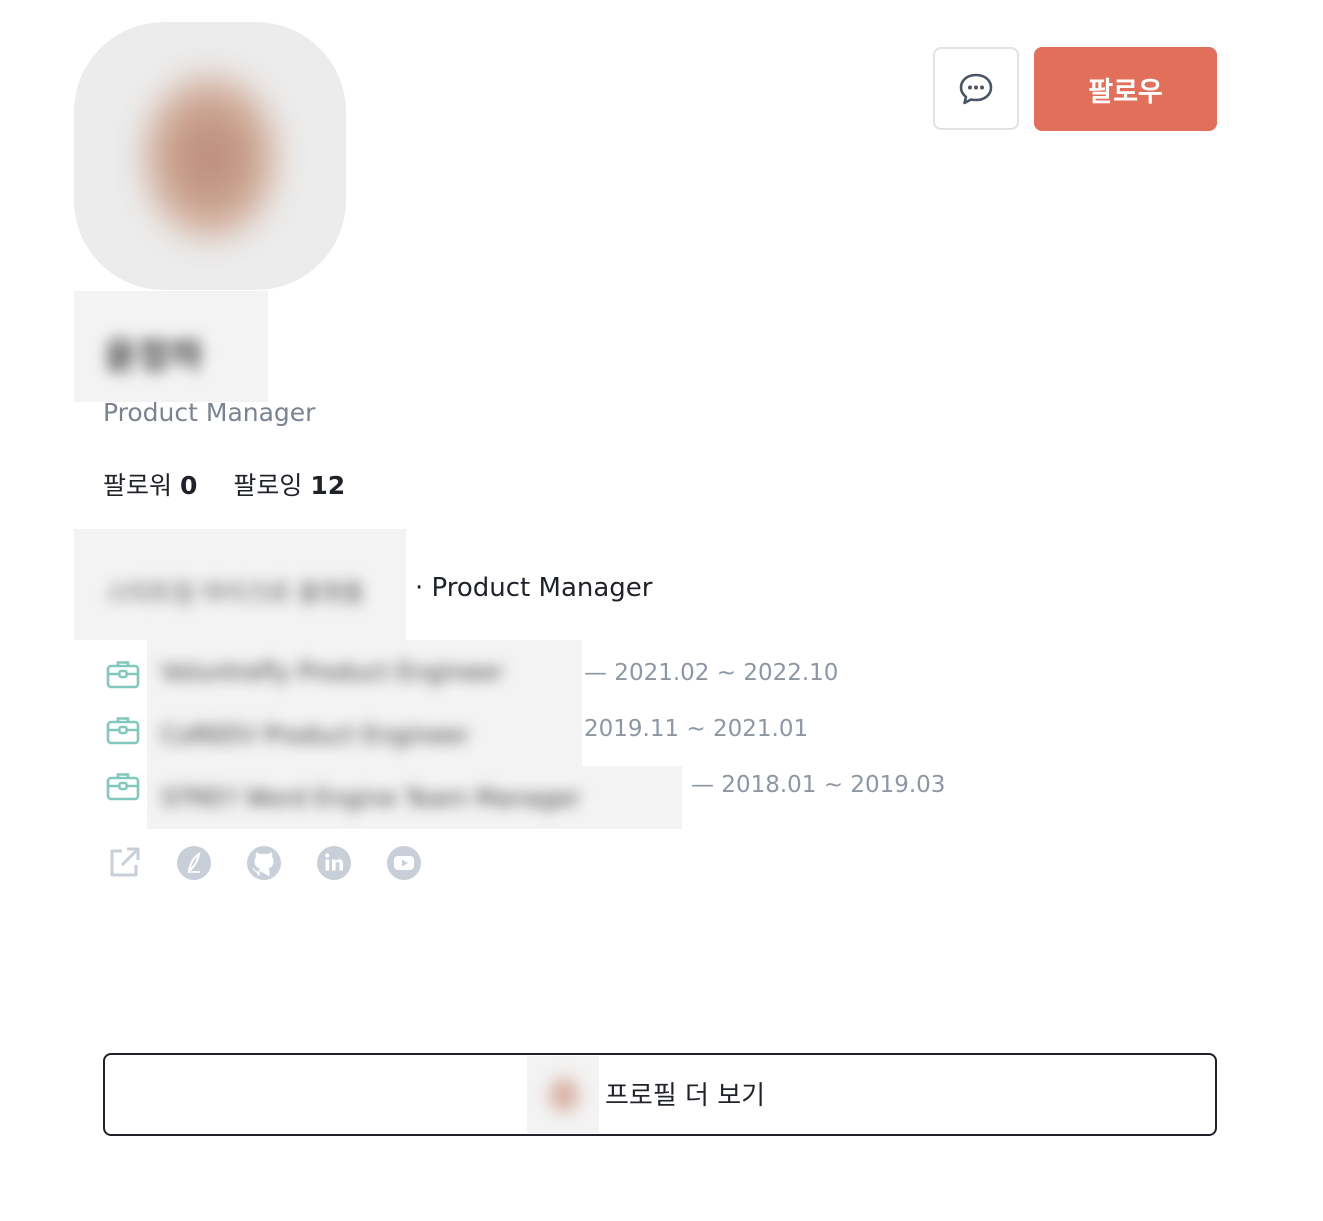 This screenshot has height=1221, width=1323. I want to click on following-stat: 팔로잉 12, so click(289, 485).